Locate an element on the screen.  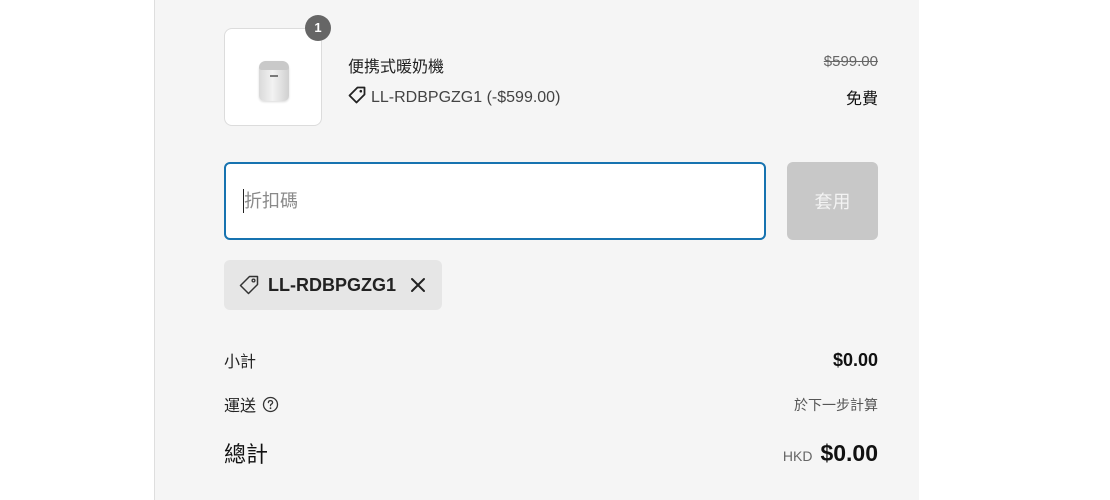
total-value: $0.00 is located at coordinates (849, 452).